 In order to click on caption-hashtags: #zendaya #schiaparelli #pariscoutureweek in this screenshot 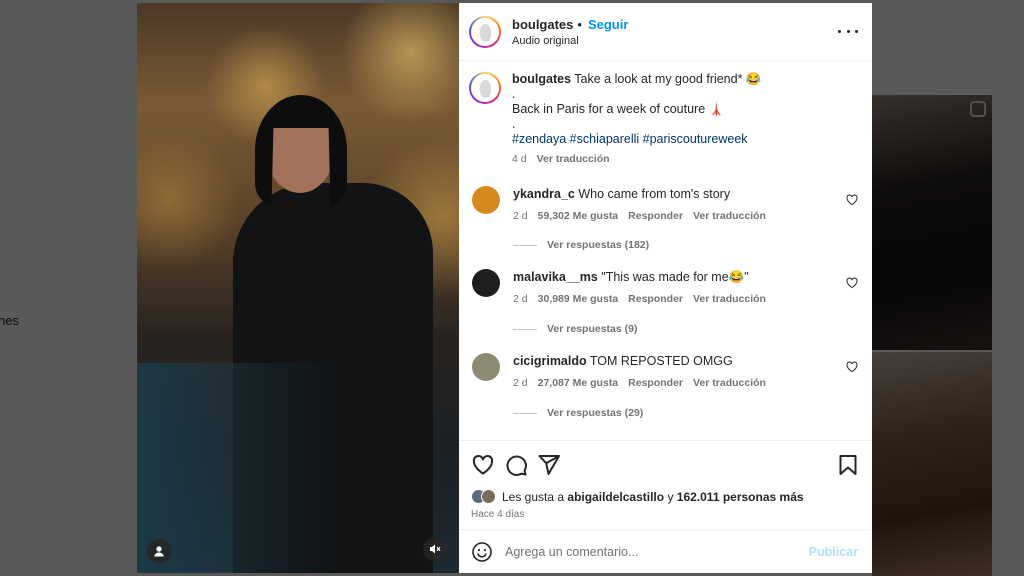, I will do `click(677, 139)`.